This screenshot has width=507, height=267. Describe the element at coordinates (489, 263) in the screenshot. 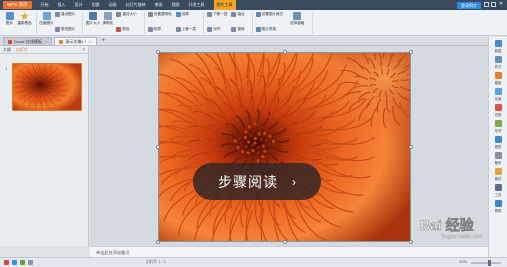

I see `zoom-slider-handle` at that location.